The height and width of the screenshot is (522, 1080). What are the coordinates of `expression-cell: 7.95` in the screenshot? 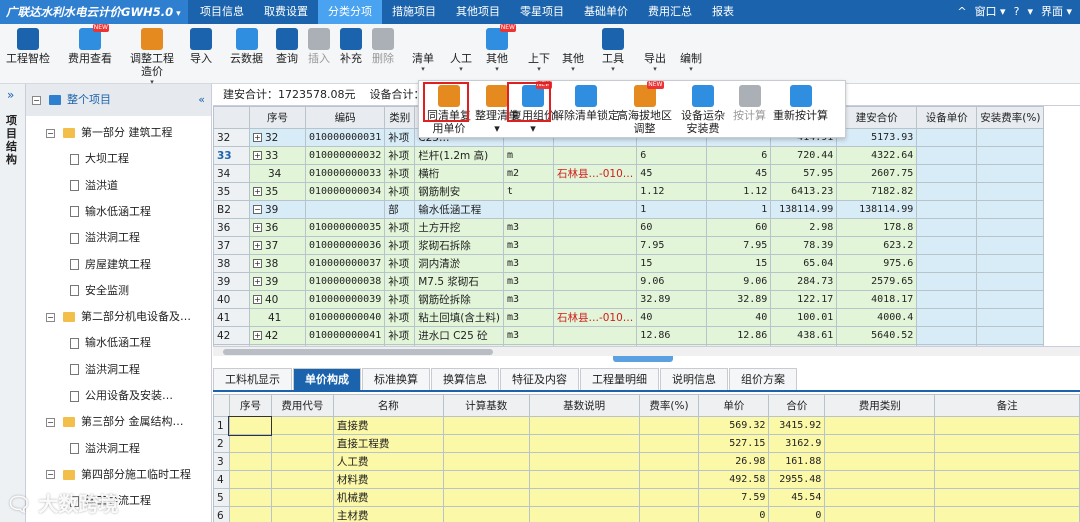 It's located at (672, 245).